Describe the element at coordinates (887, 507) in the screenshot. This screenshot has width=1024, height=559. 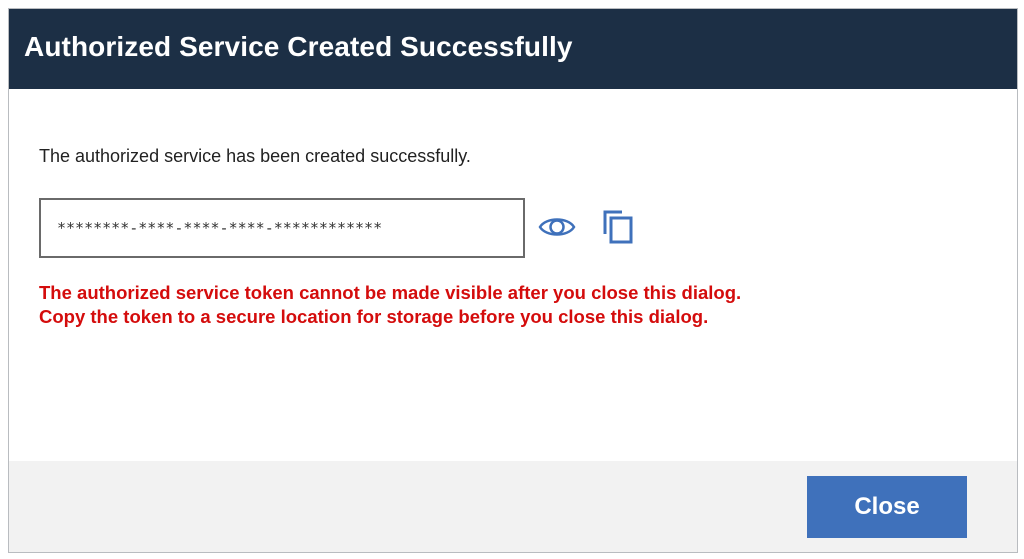
I see `close-button: Close` at that location.